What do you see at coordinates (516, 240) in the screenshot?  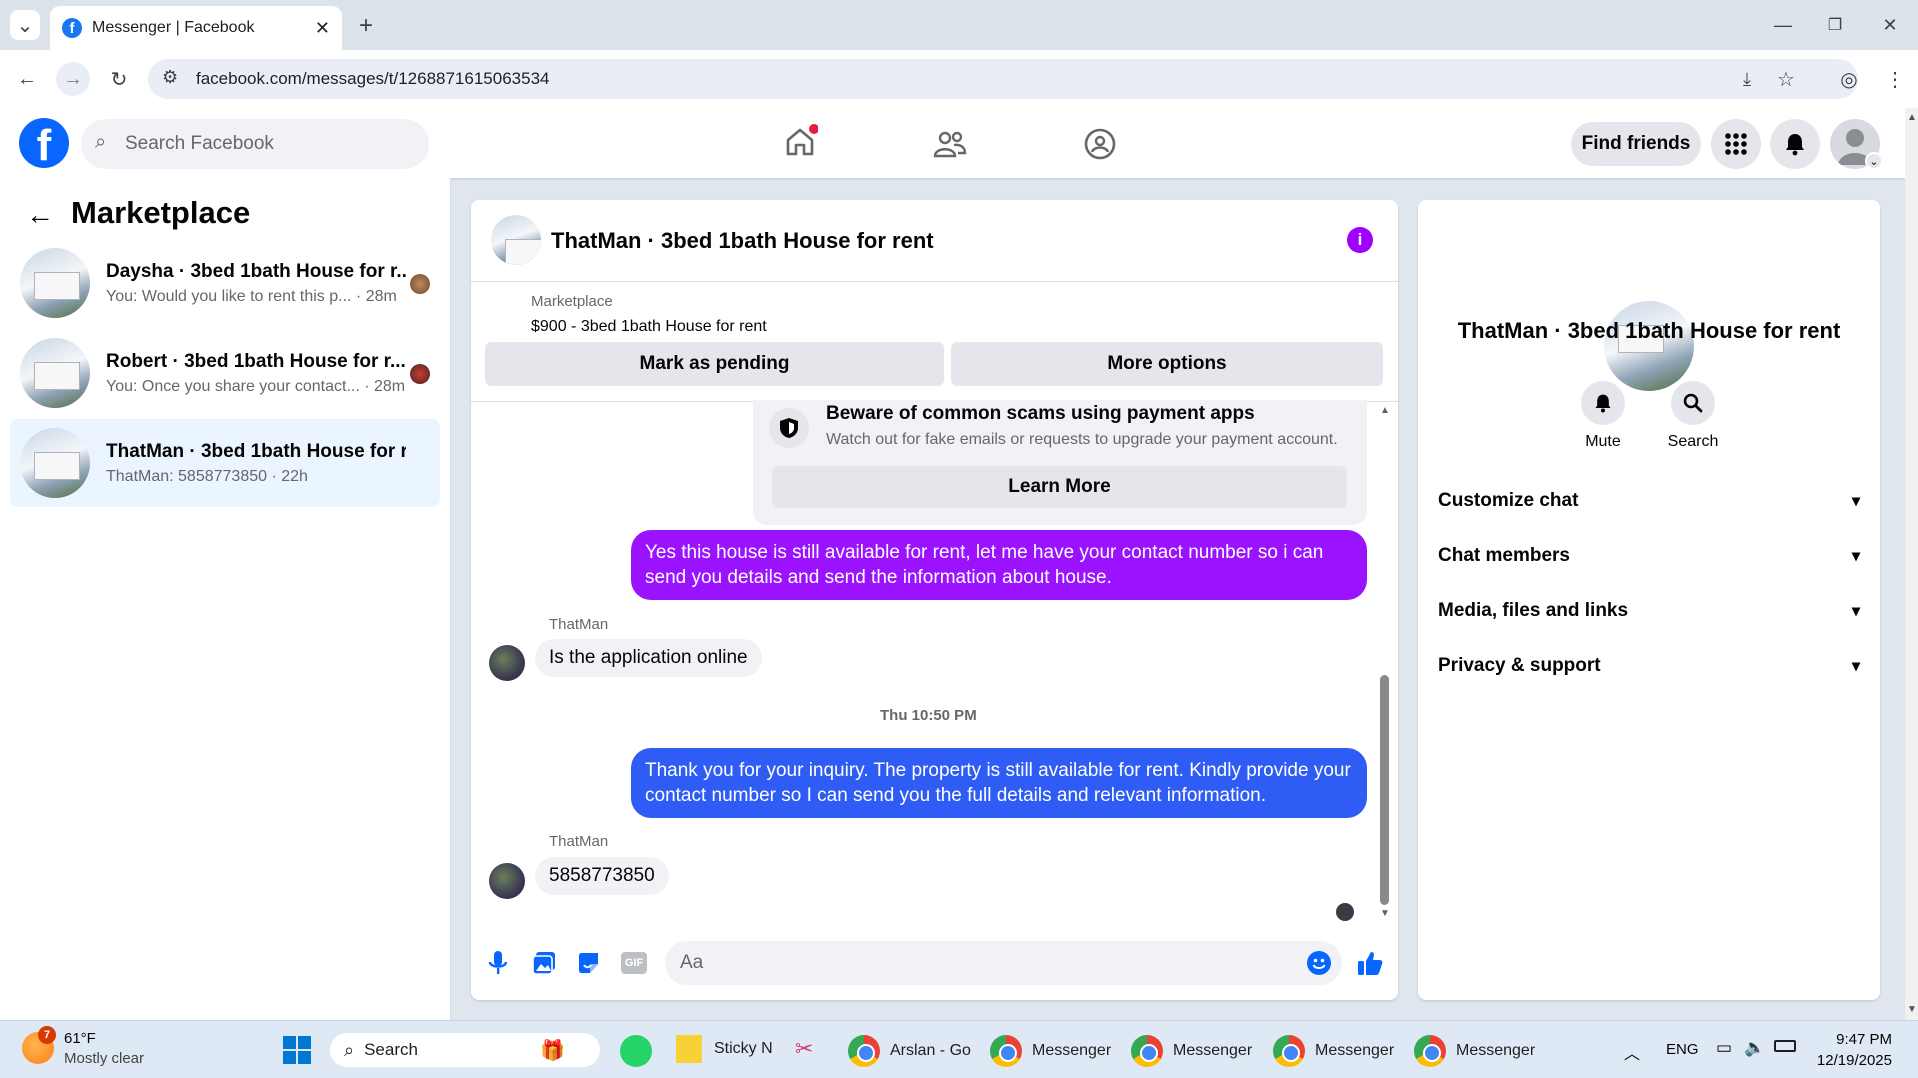 I see `chat-listing-thumbnail` at bounding box center [516, 240].